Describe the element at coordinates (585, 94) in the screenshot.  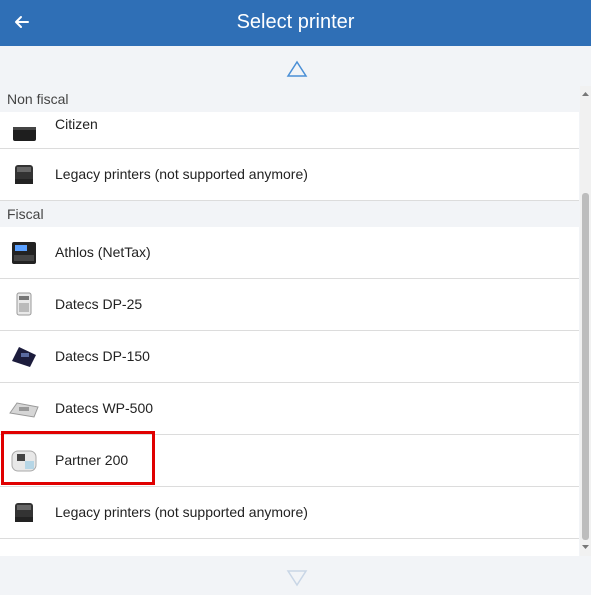
I see `scrollbar-up-icon` at that location.